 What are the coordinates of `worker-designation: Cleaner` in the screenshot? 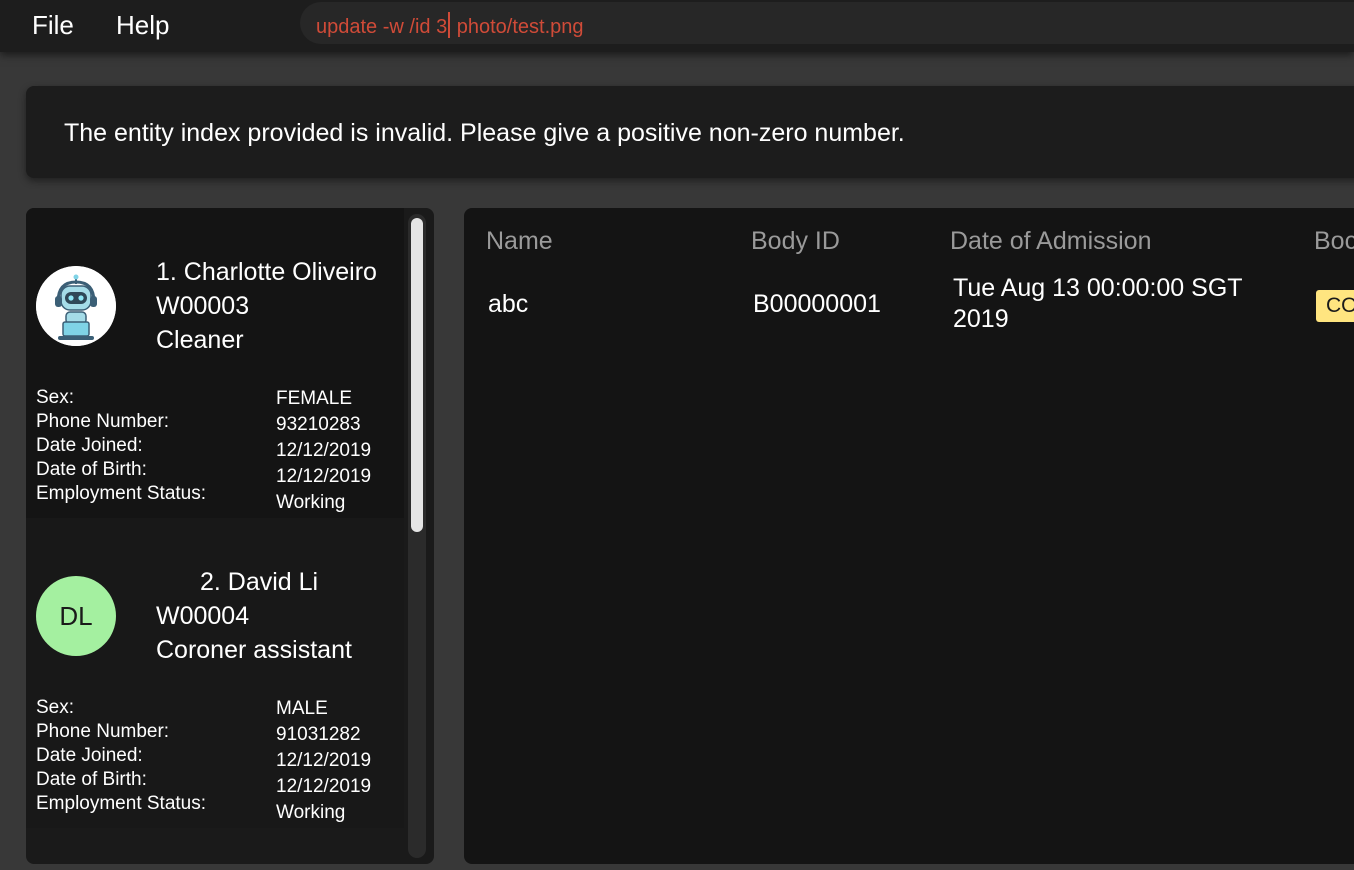 It's located at (200, 340).